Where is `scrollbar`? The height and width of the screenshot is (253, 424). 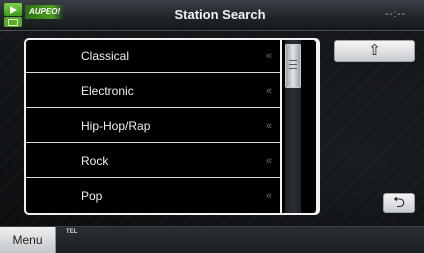 scrollbar is located at coordinates (299, 126).